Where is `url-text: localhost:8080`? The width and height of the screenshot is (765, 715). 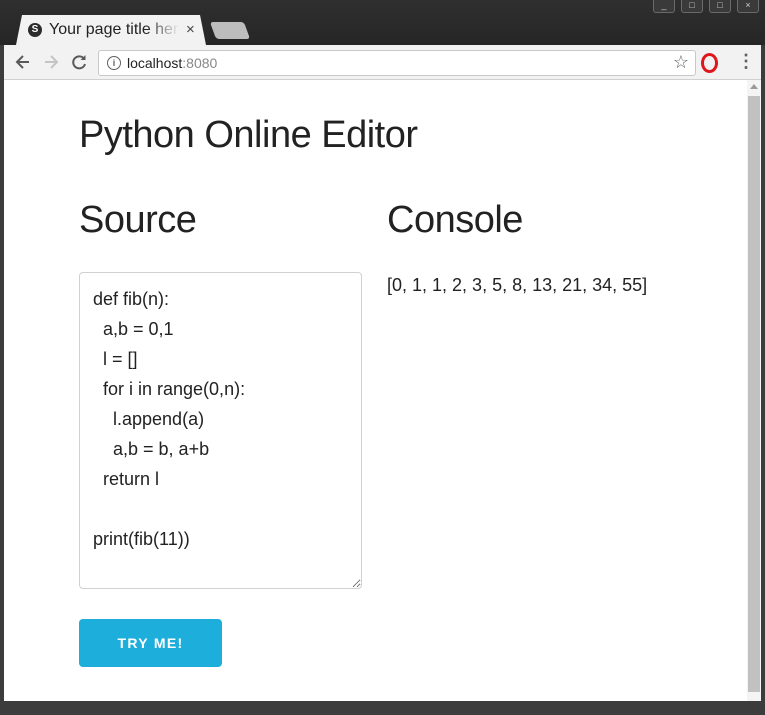 url-text: localhost:8080 is located at coordinates (172, 63).